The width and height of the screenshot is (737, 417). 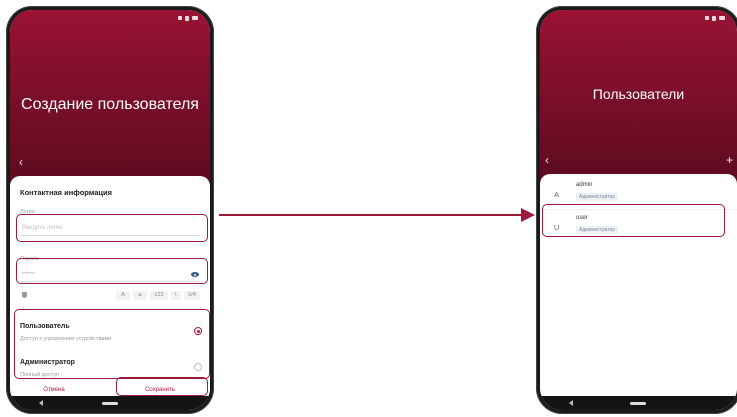 I want to click on header-banner: Создание пользователя ‹, so click(x=110, y=100).